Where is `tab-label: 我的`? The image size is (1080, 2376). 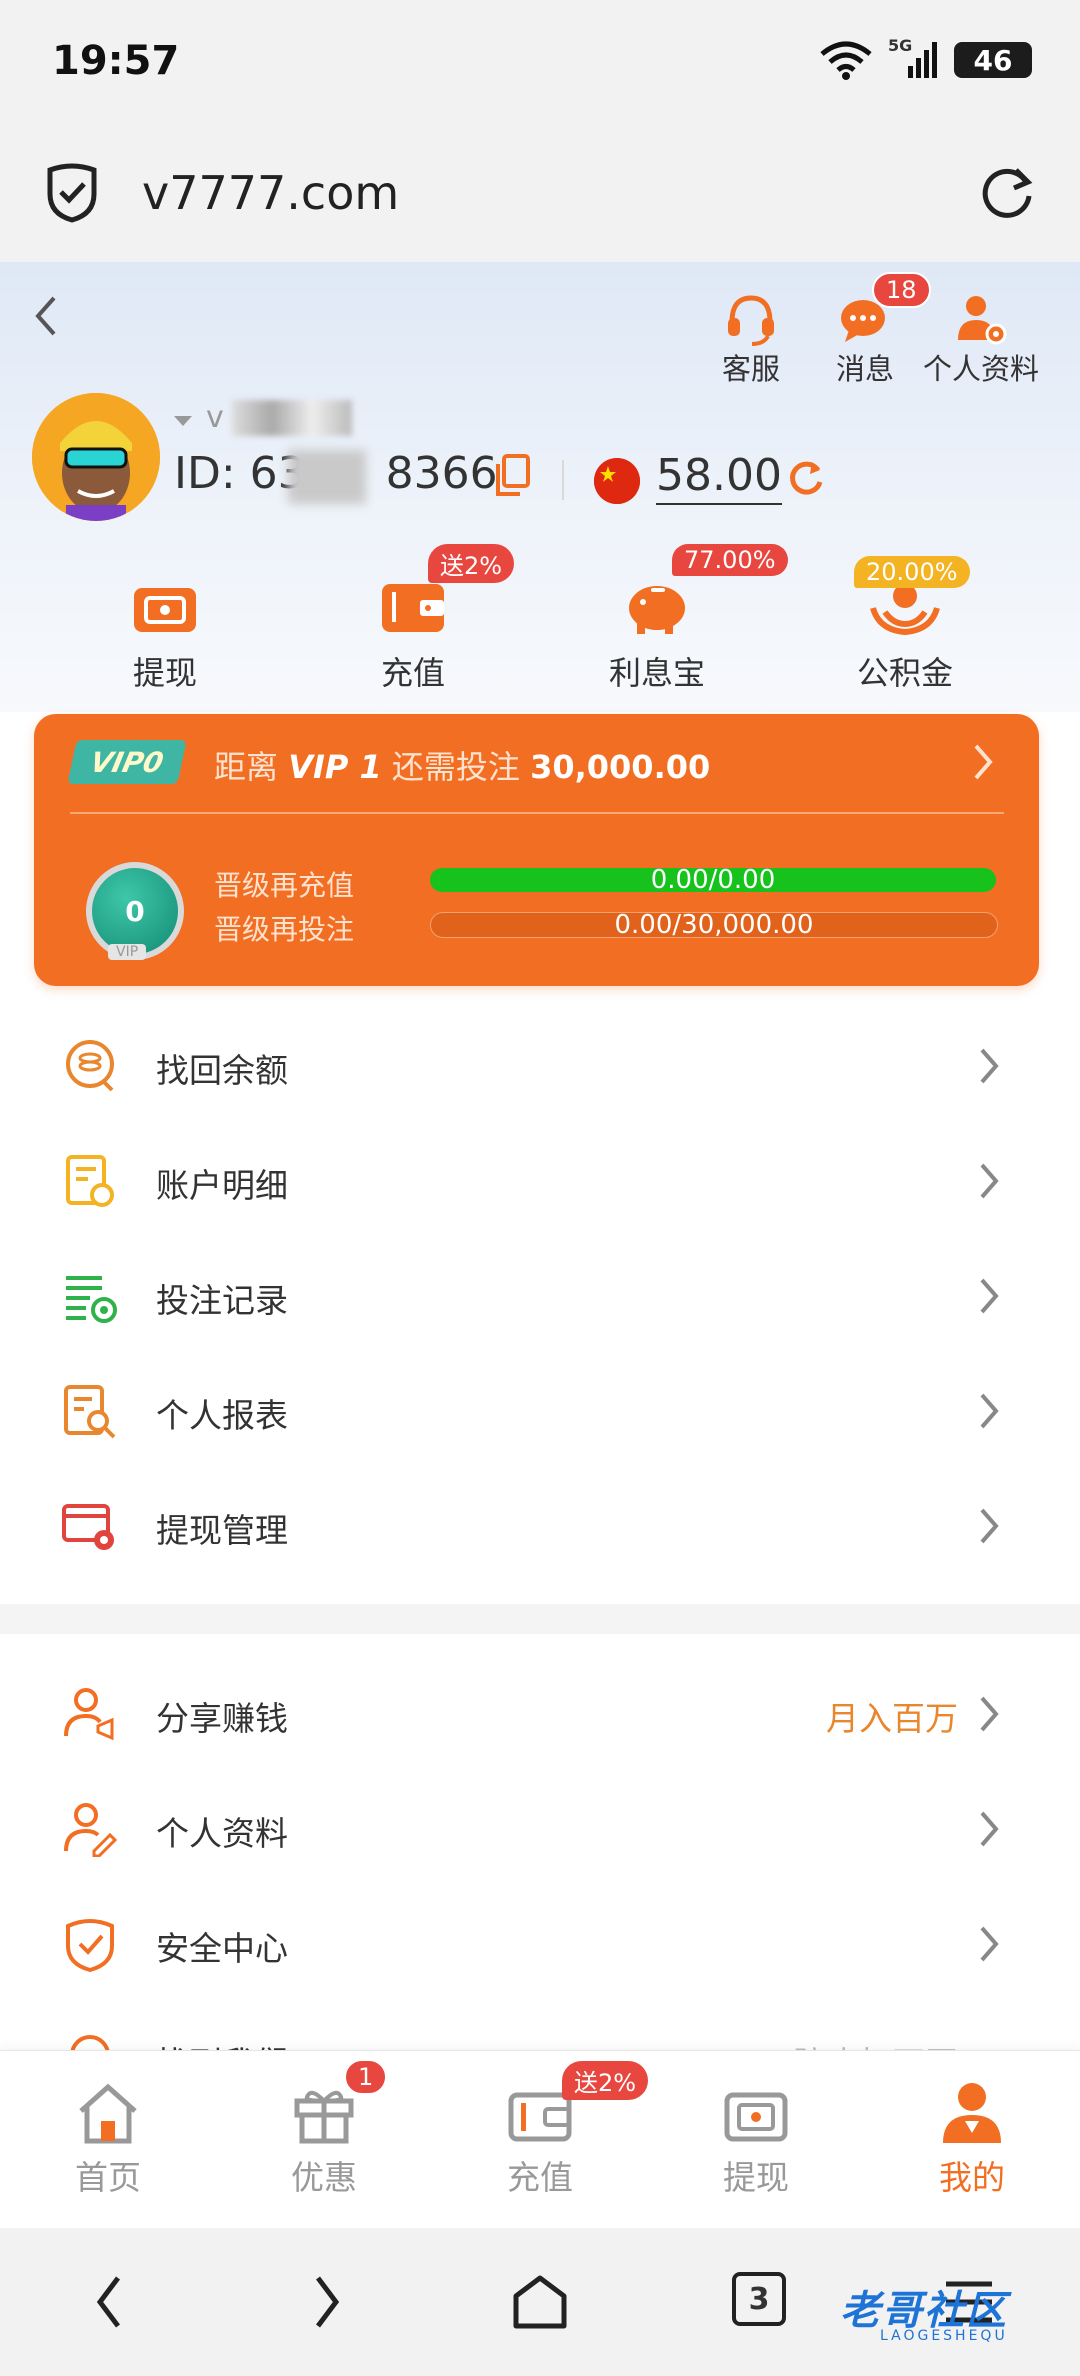
tab-label: 我的 is located at coordinates (972, 2177).